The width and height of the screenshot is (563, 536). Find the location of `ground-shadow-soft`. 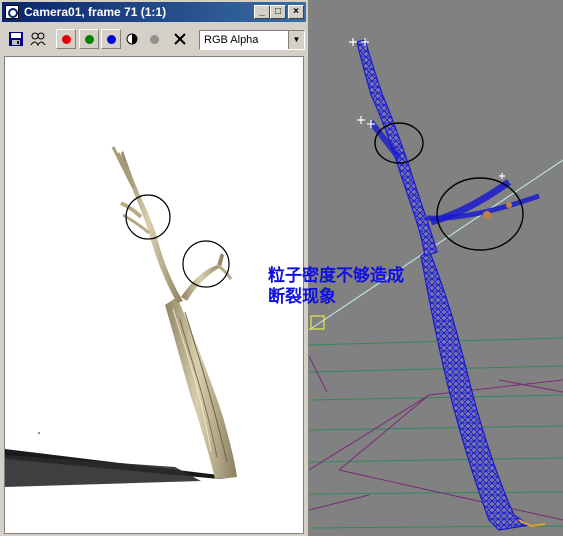

ground-shadow-soft is located at coordinates (103, 471).